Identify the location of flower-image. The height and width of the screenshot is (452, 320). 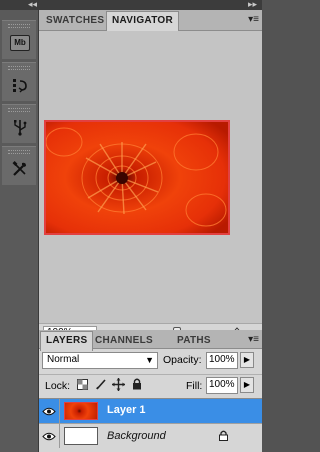
(137, 177).